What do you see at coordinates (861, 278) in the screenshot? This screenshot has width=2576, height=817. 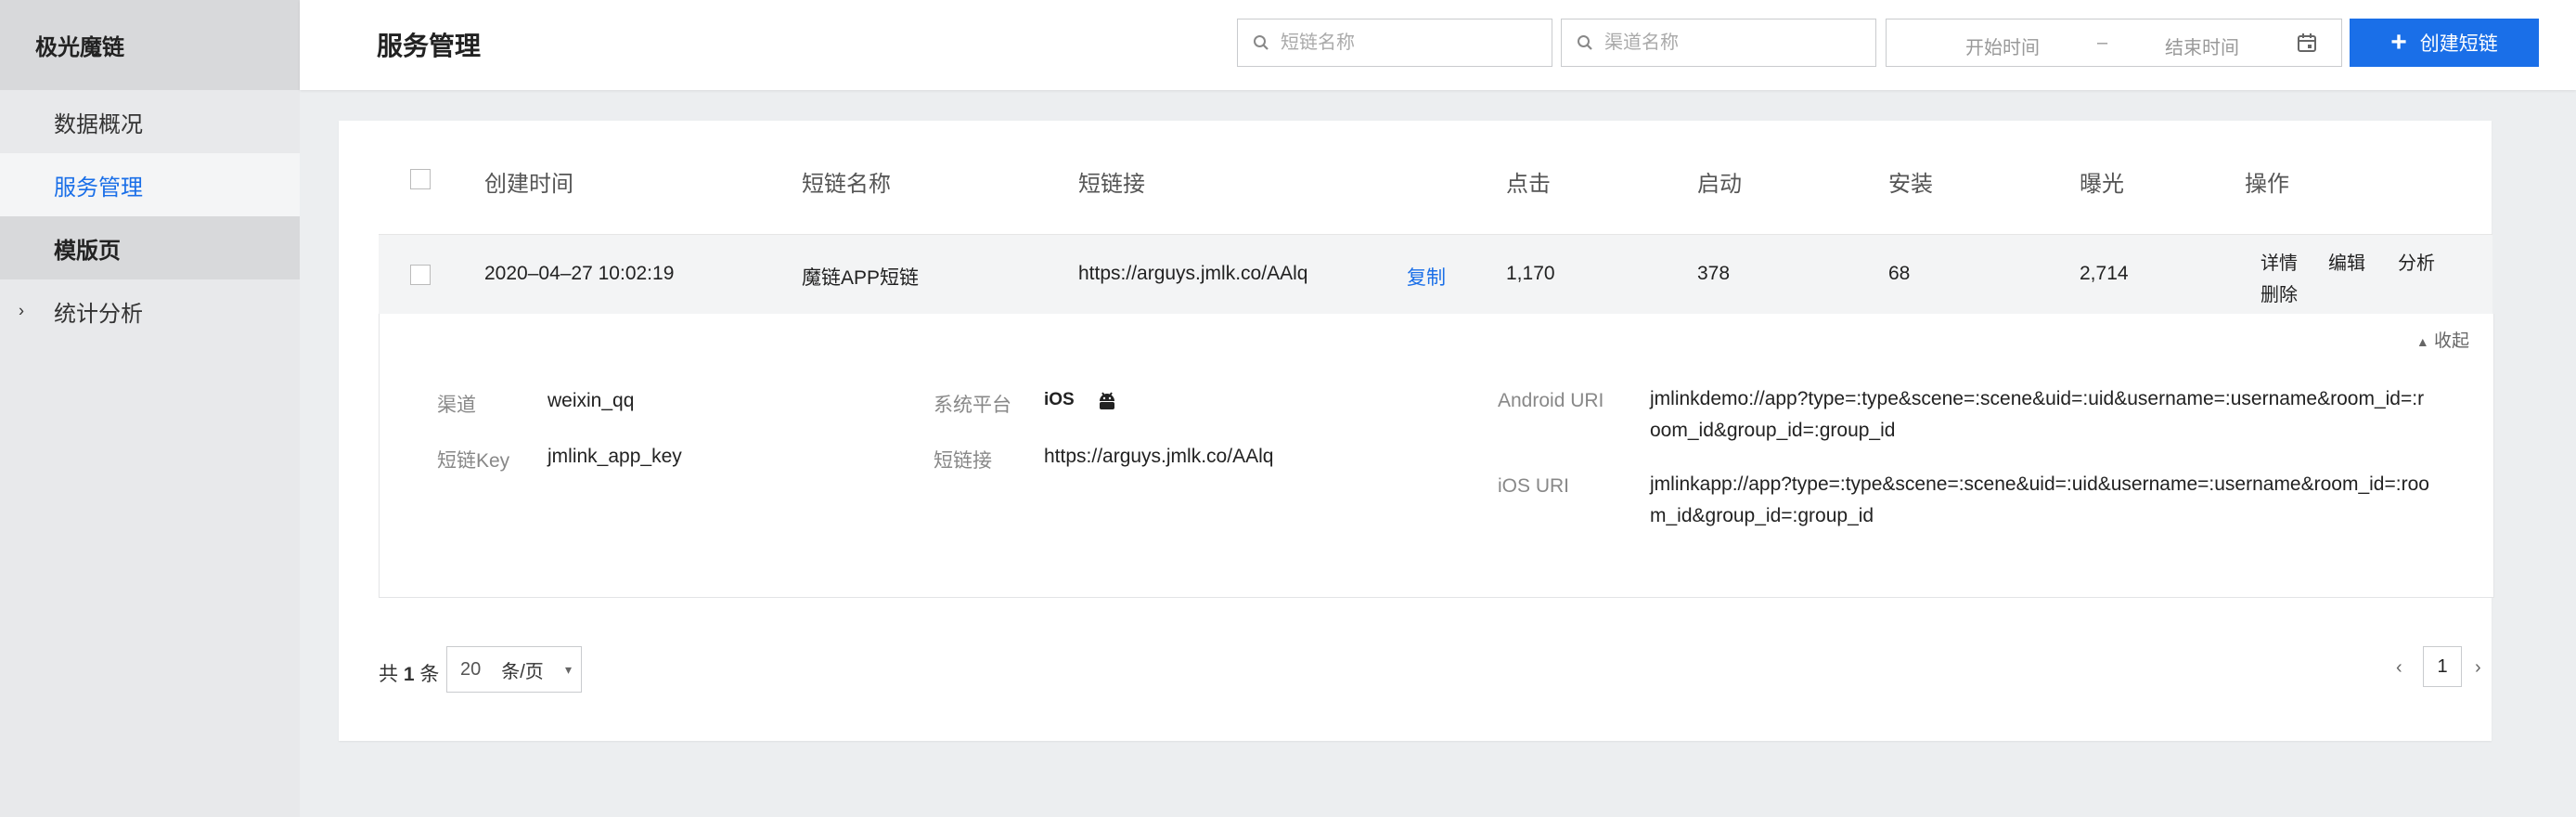 I see `row-link-name: 魔链APP短链` at bounding box center [861, 278].